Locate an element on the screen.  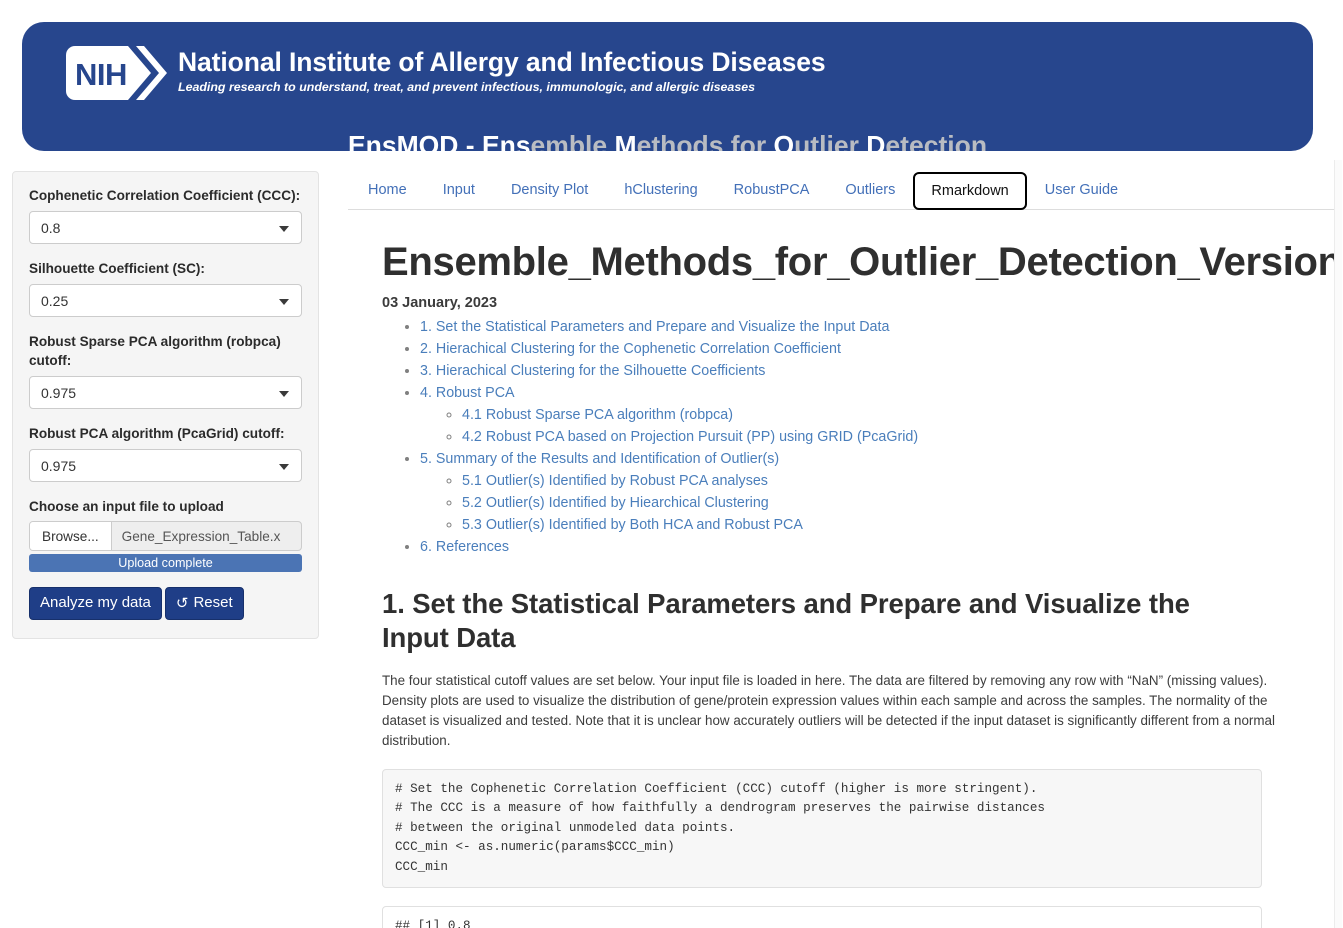
toc-subitem: 4.1 Robust Sparse PCA algorithm (robpca) is located at coordinates (897, 415).